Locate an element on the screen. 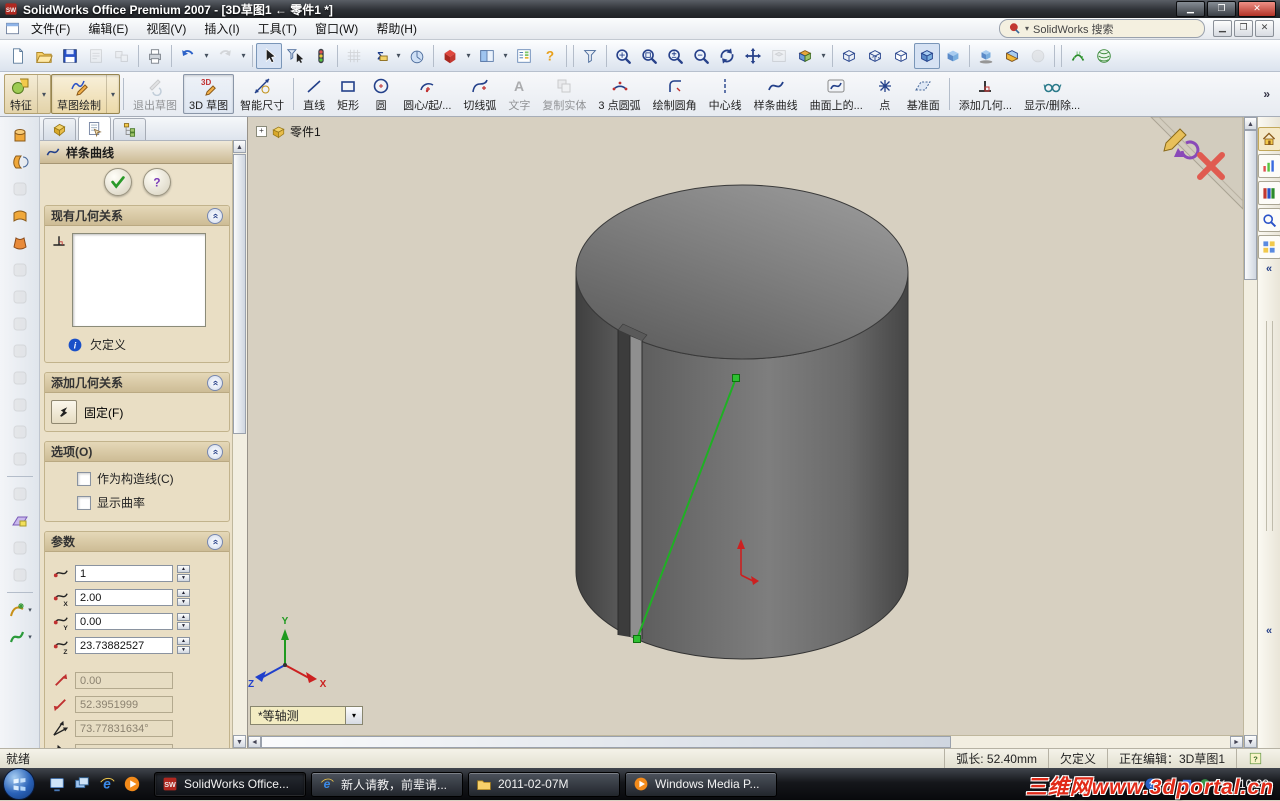 The image size is (1280, 801). solidworks-search-box: ▾ SolidWorks 搜索 is located at coordinates (1102, 28).